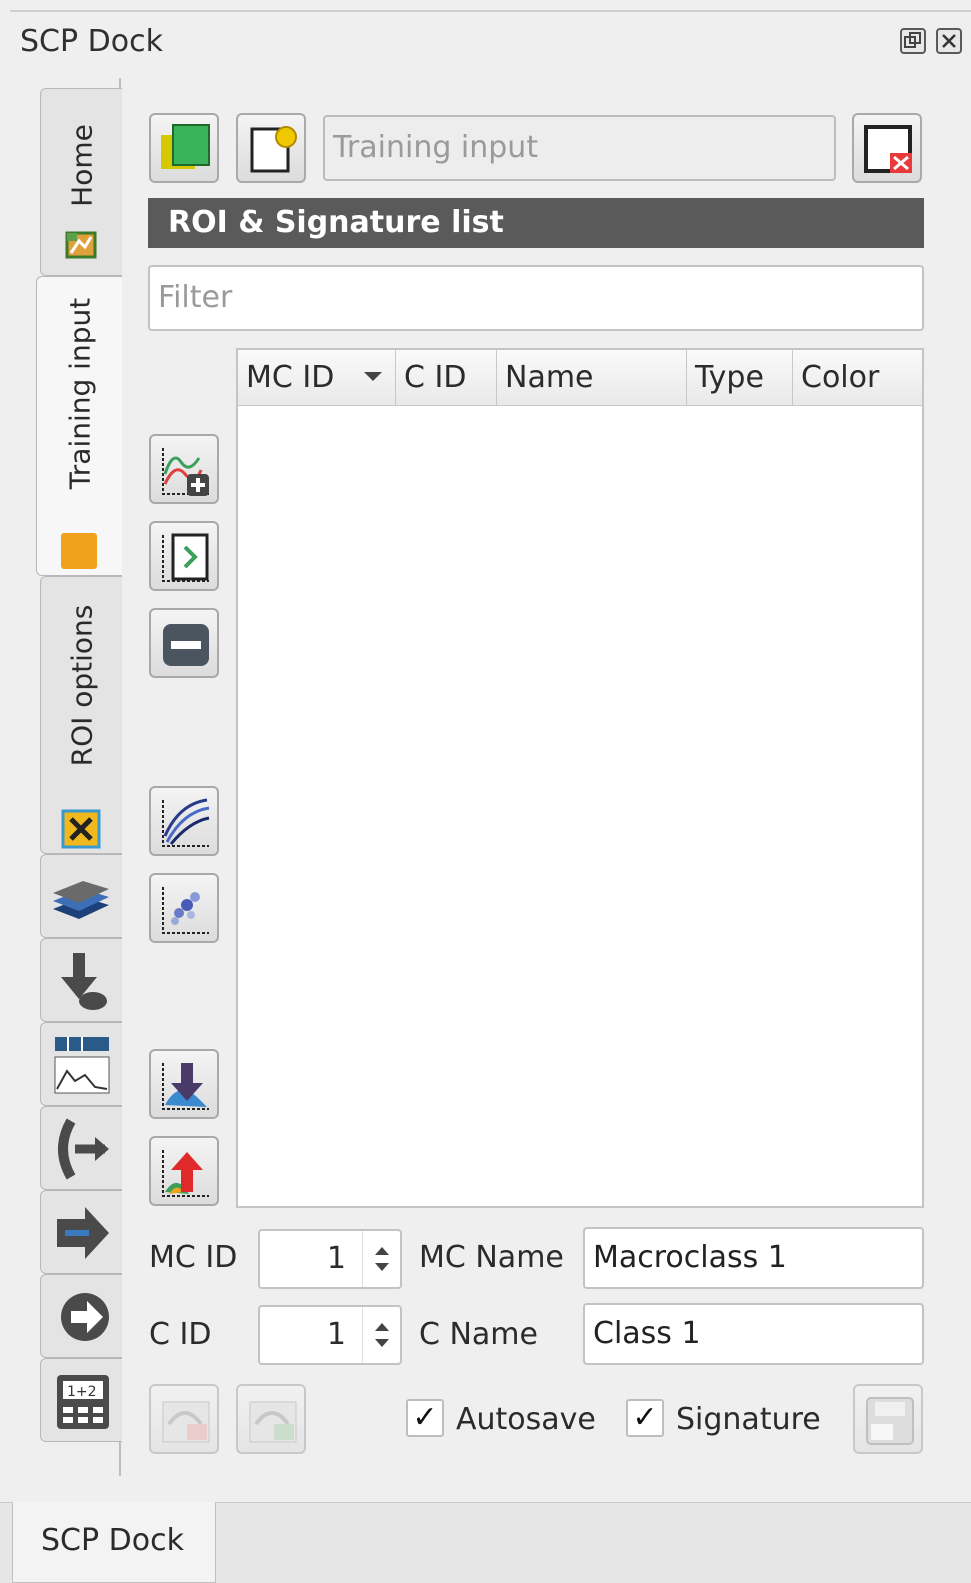 The image size is (971, 1583). I want to click on scatter-plot-icon, so click(185, 910).